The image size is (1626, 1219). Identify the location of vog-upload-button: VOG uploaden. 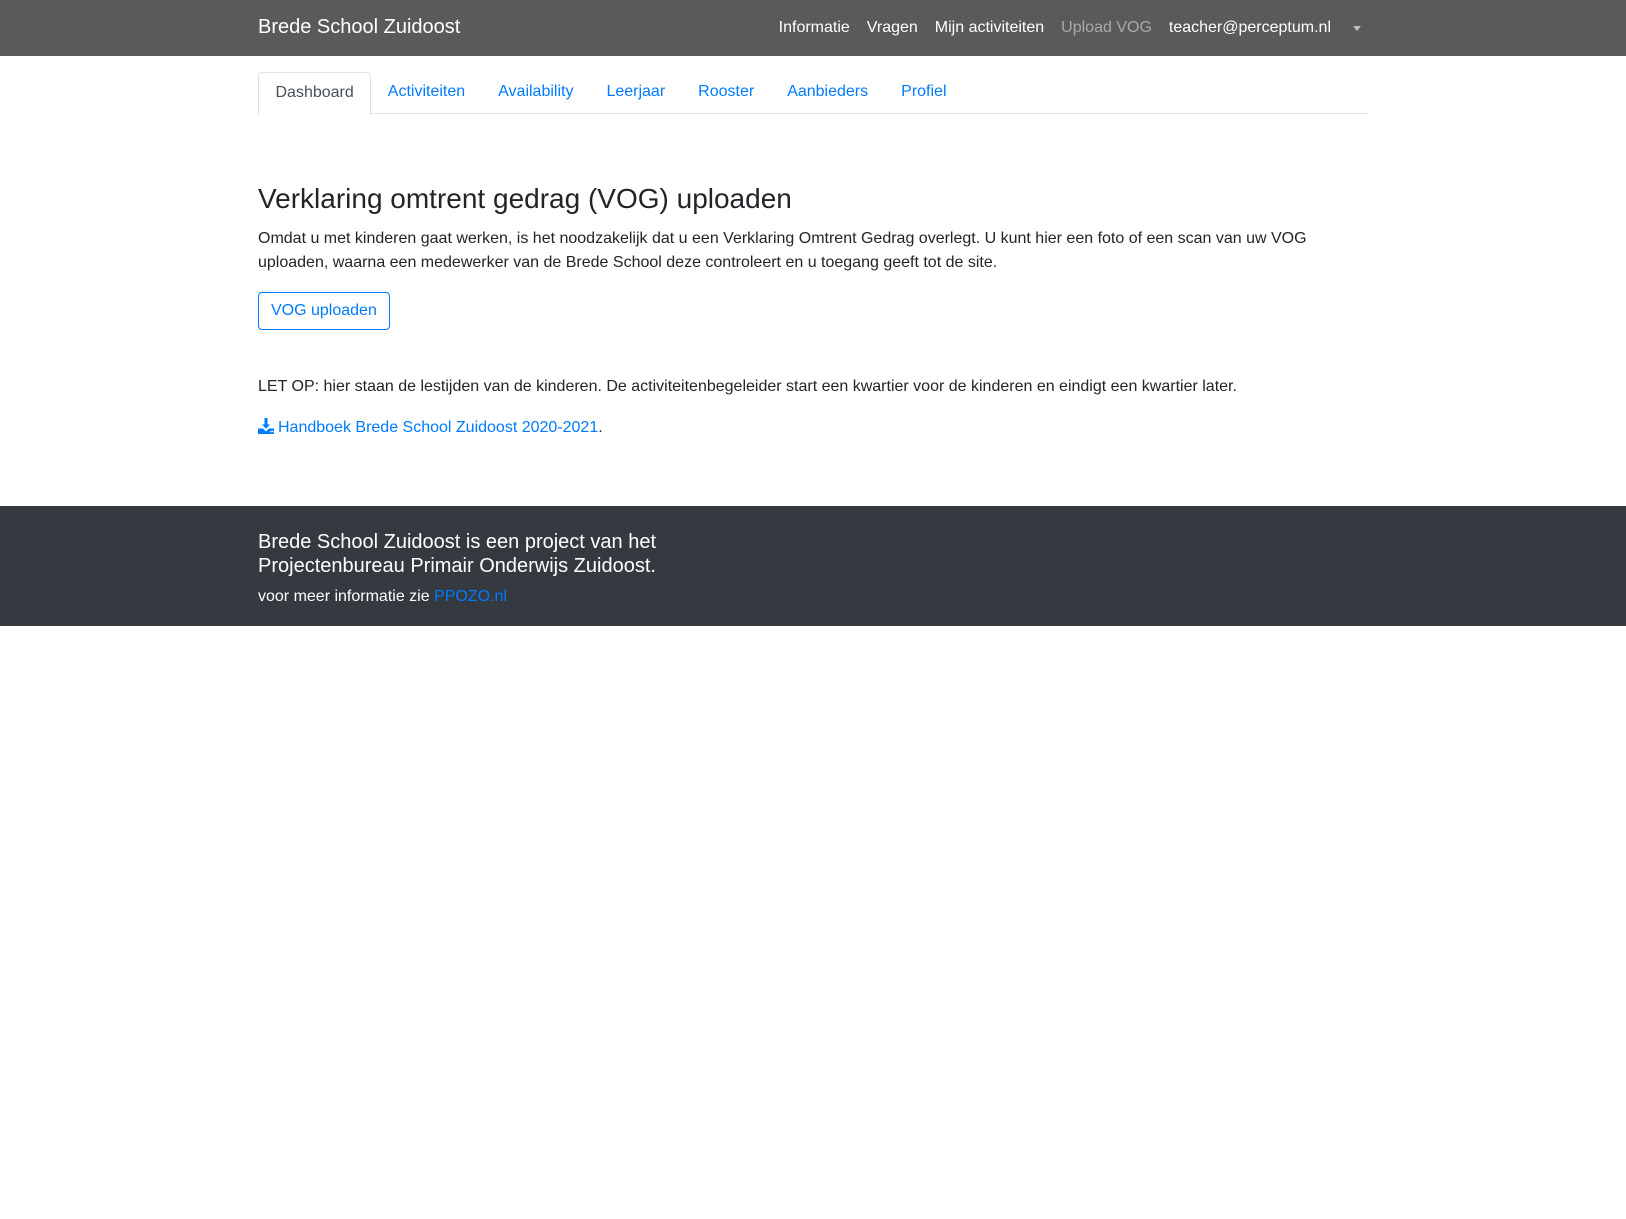
(324, 311).